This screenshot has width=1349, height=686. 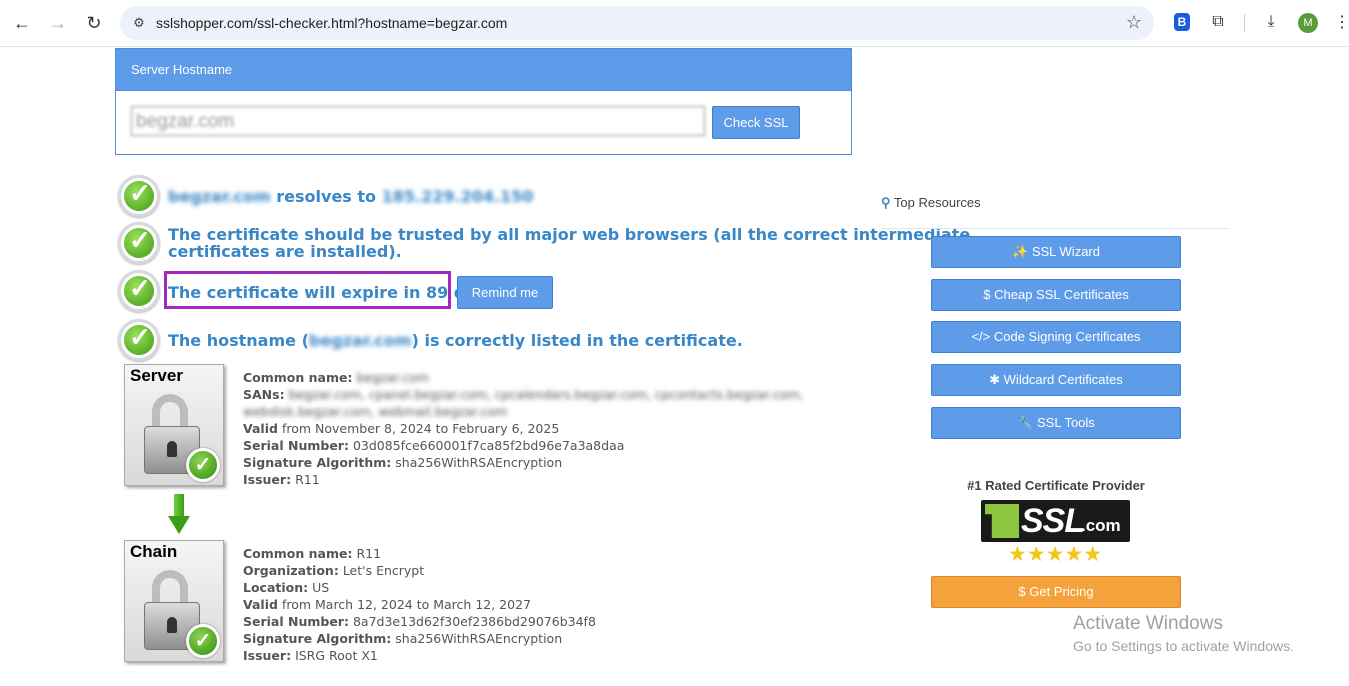 I want to click on get-pricing-button: $ Get Pricing, so click(x=1056, y=592).